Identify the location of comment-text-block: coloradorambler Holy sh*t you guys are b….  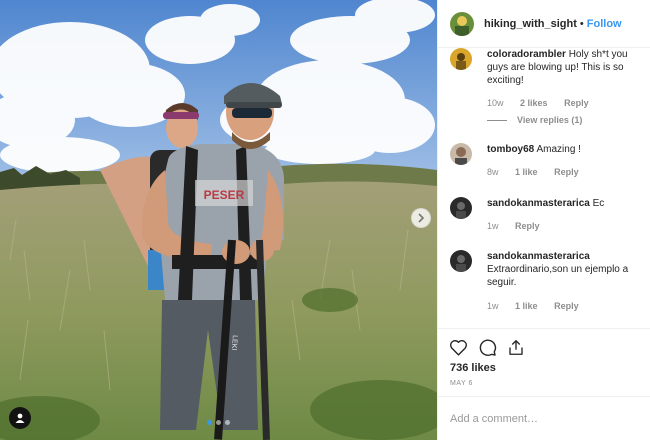
(567, 67).